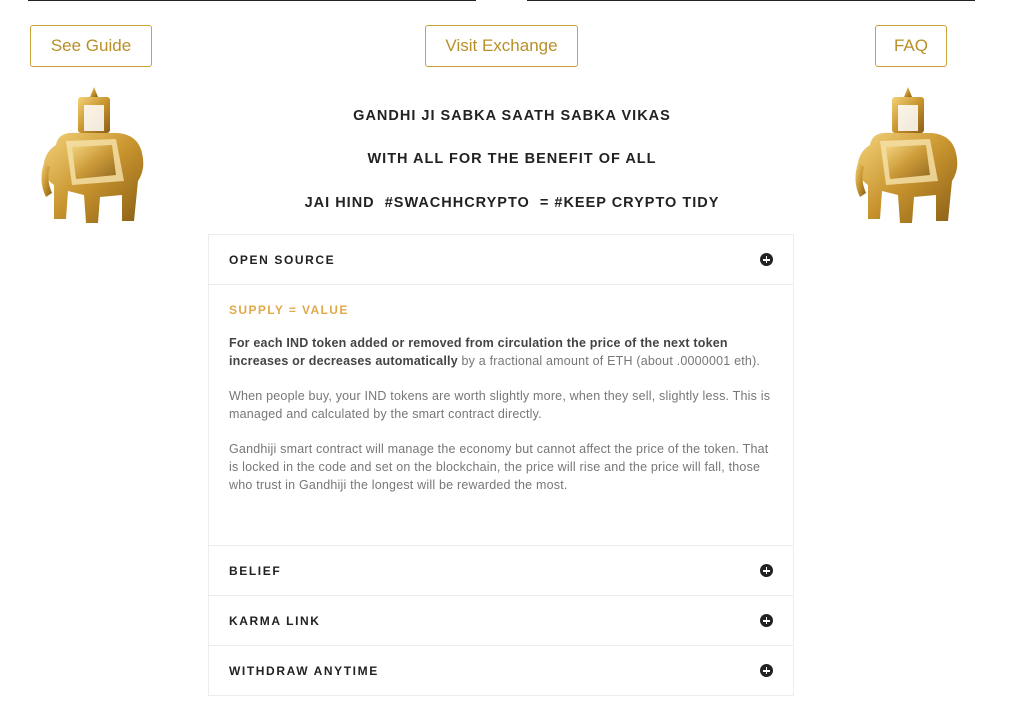 This screenshot has width=1024, height=701. What do you see at coordinates (501, 260) in the screenshot?
I see `accordion-item-open-source: OPEN SOURCE` at bounding box center [501, 260].